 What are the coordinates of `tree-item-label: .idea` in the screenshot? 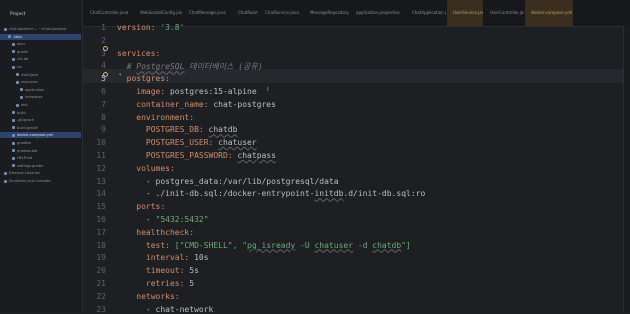 It's located at (17, 36).